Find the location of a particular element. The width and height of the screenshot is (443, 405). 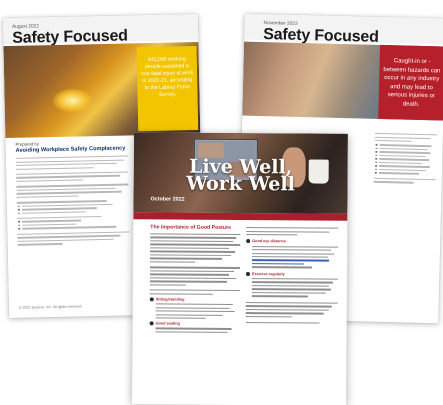

page-header: August 2022 Safety Focused is located at coordinates (100, 30).